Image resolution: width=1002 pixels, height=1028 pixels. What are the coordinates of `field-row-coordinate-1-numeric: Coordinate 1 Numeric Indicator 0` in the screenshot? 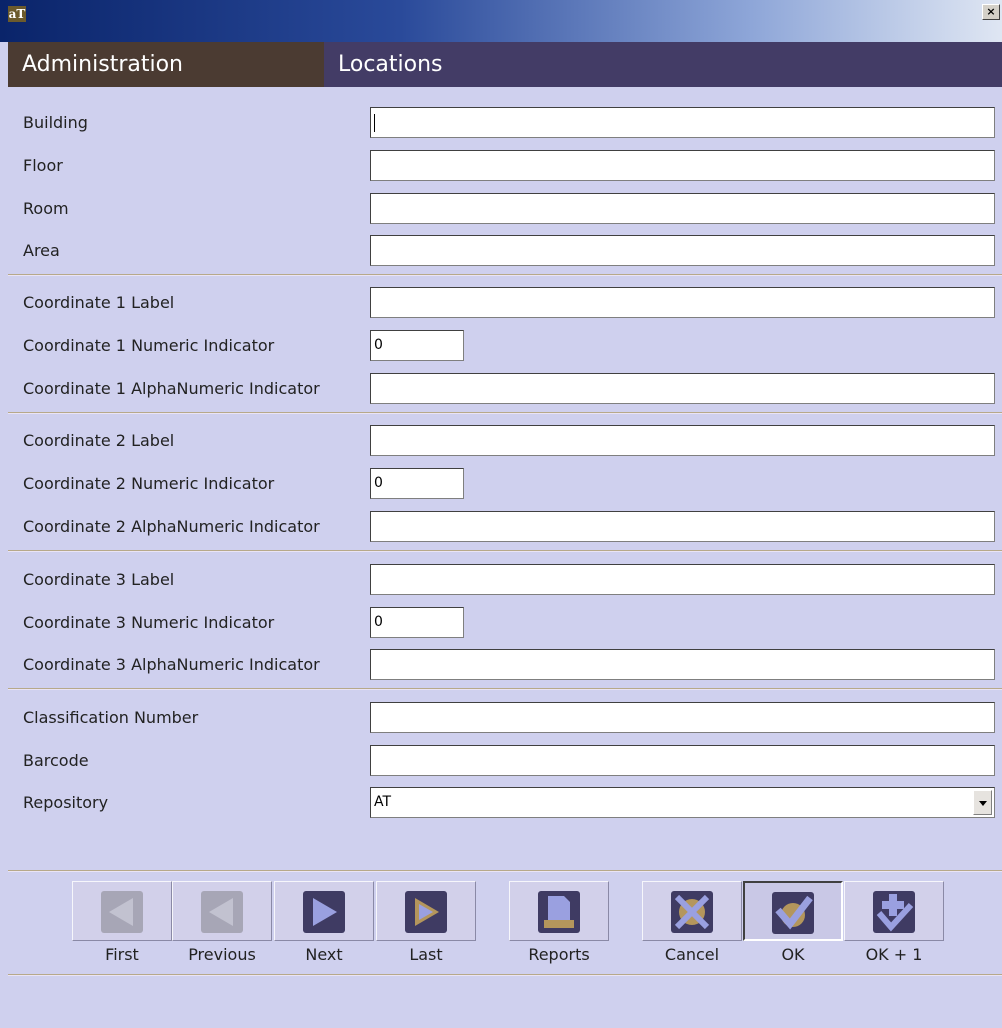 It's located at (501, 348).